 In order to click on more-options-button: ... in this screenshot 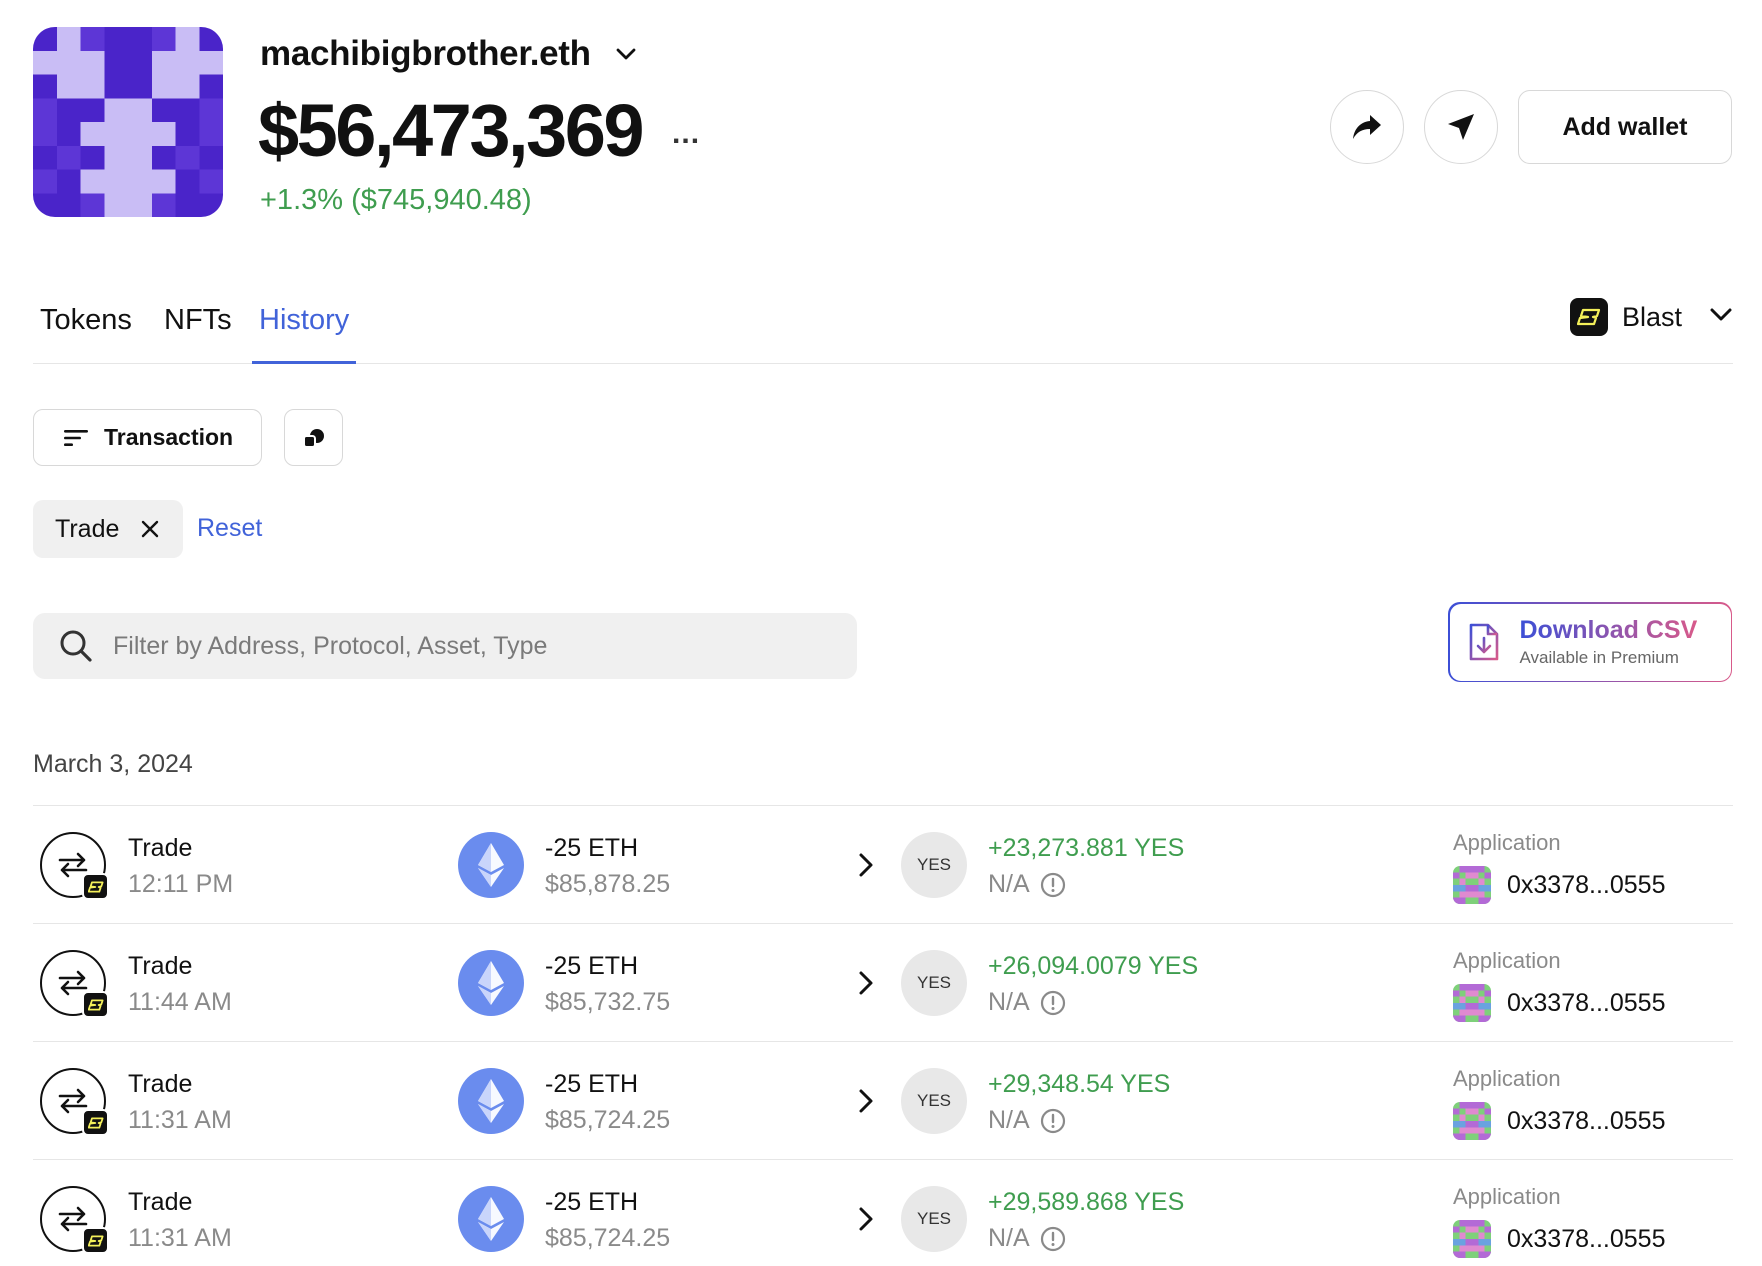, I will do `click(686, 134)`.